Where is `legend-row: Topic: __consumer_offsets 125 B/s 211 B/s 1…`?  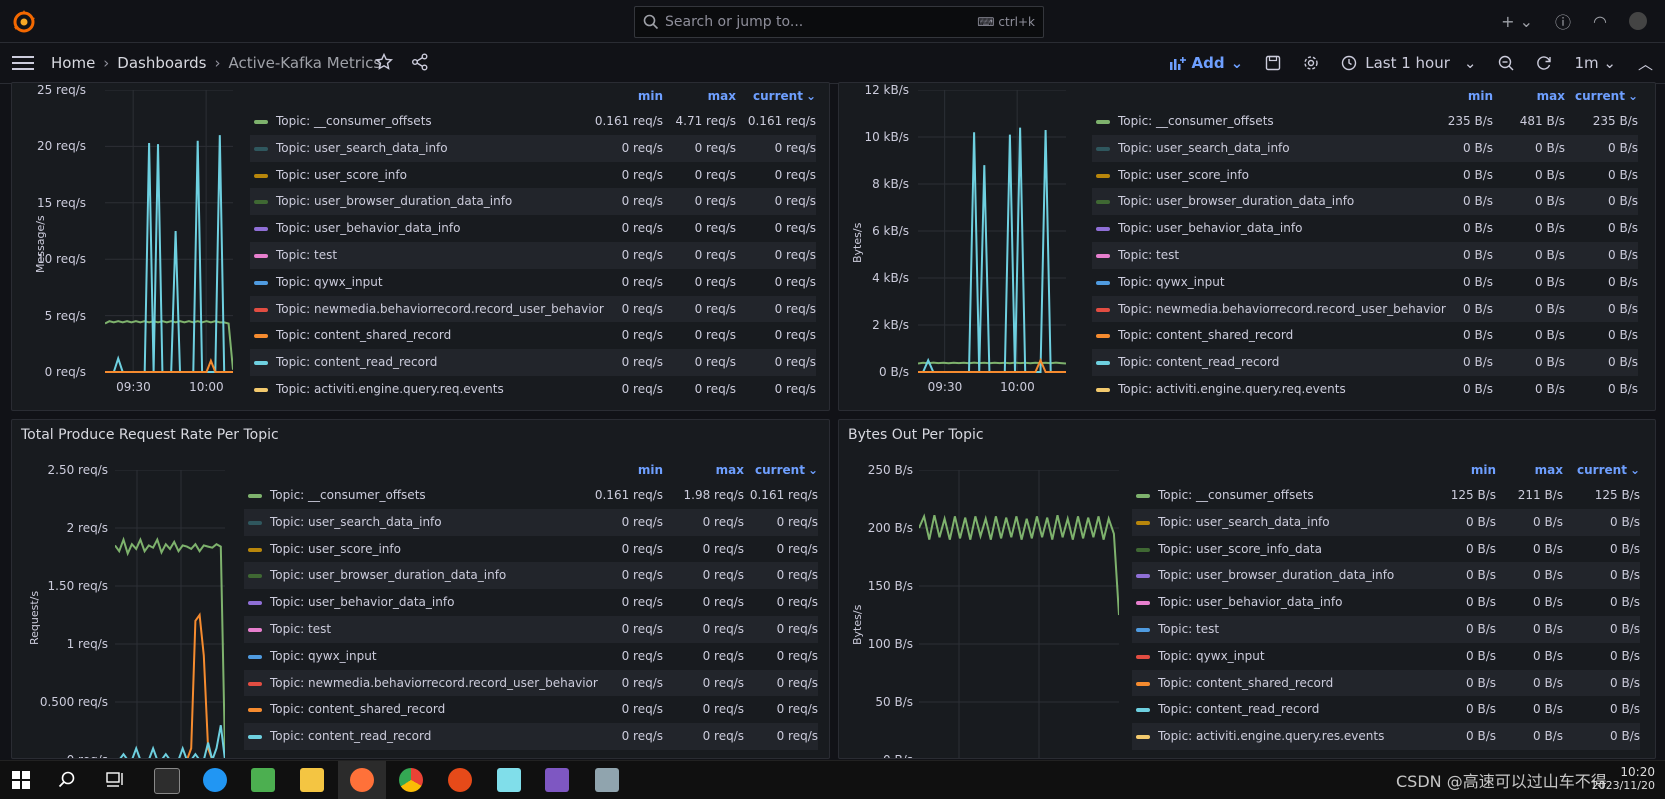
legend-row: Topic: __consumer_offsets 125 B/s 211 B/s 1… is located at coordinates (1386, 495).